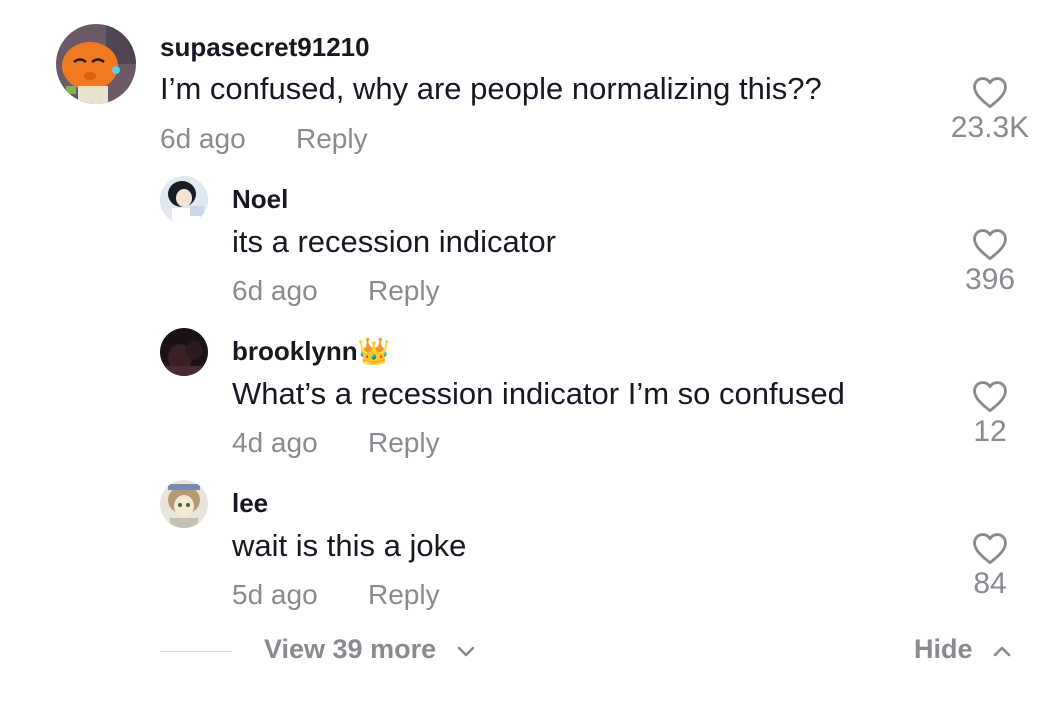 Image resolution: width=1064 pixels, height=706 pixels. Describe the element at coordinates (990, 127) in the screenshot. I see `like-count: 23.3K` at that location.